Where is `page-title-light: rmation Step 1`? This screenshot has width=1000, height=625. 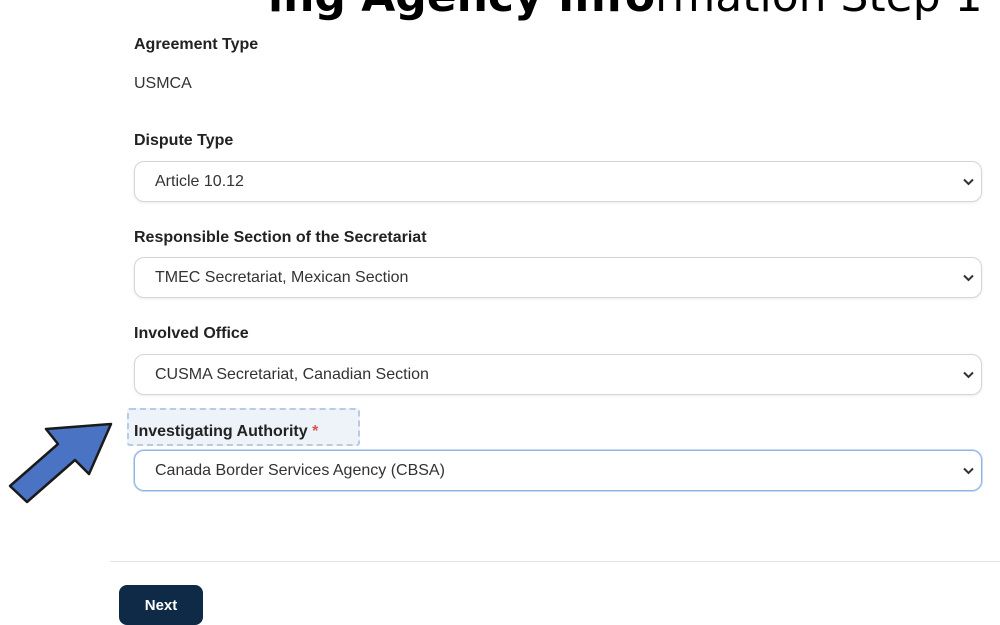
page-title-light: rmation Step 1 is located at coordinates (819, 11).